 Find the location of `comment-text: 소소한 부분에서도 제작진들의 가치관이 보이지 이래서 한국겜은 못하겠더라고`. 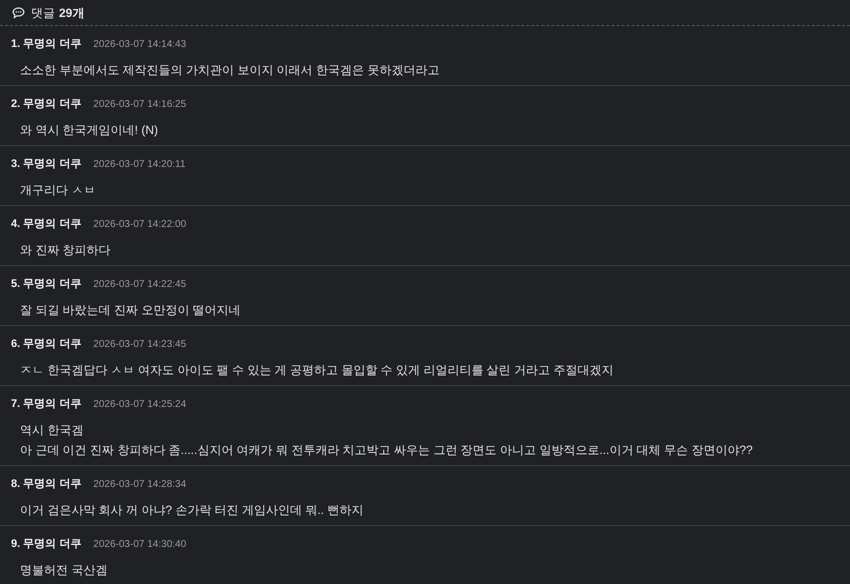

comment-text: 소소한 부분에서도 제작진들의 가치관이 보이지 이래서 한국겜은 못하겠더라고 is located at coordinates (230, 70).